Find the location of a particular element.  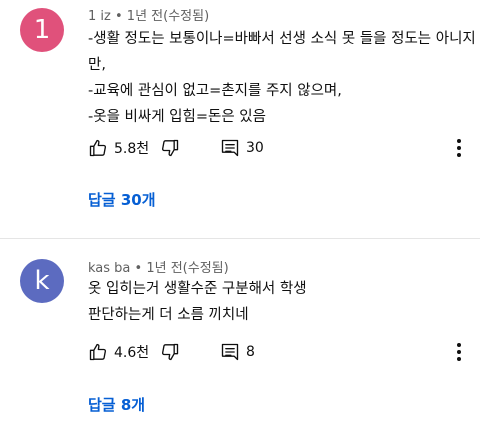

view-replies-link: 답글 30개 is located at coordinates (122, 199).